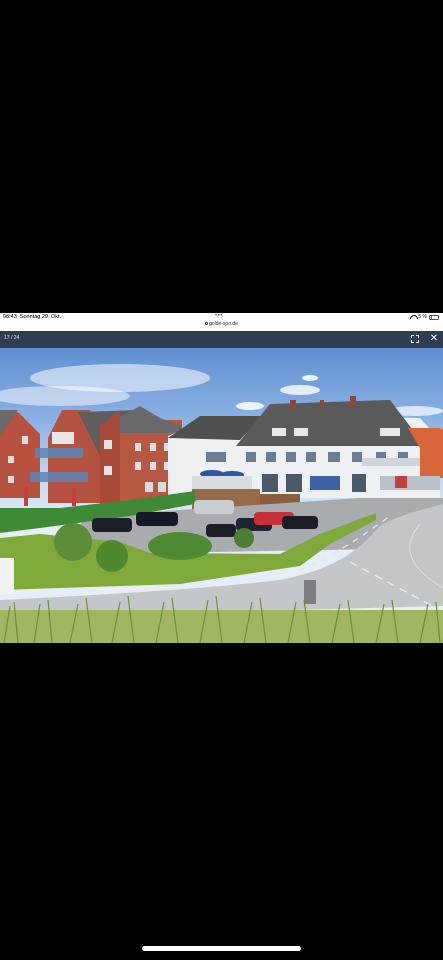  What do you see at coordinates (221, 339) in the screenshot?
I see `image-viewer-toolbar: 17 / 24 ✕` at bounding box center [221, 339].